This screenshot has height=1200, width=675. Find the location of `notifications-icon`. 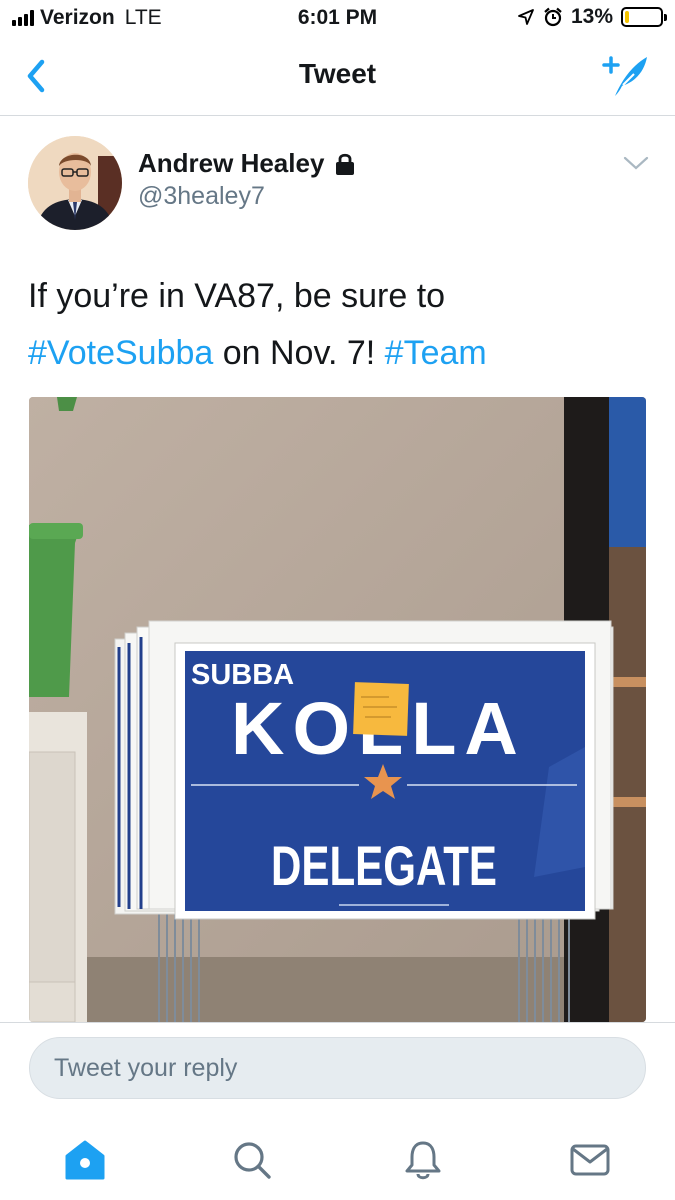

notifications-icon is located at coordinates (423, 1160).